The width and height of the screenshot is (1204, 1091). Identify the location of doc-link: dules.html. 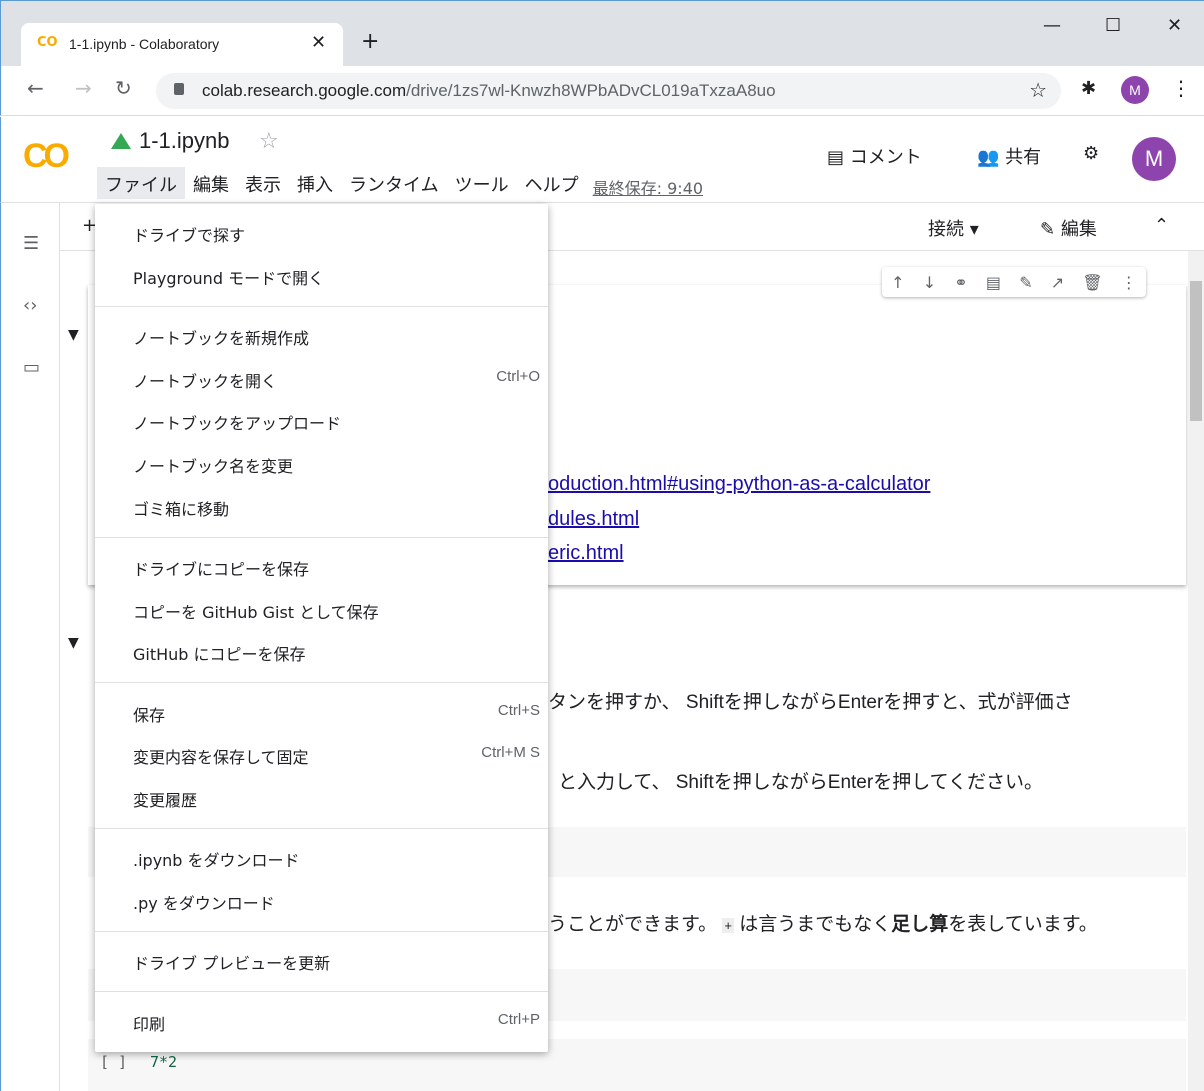
(593, 519).